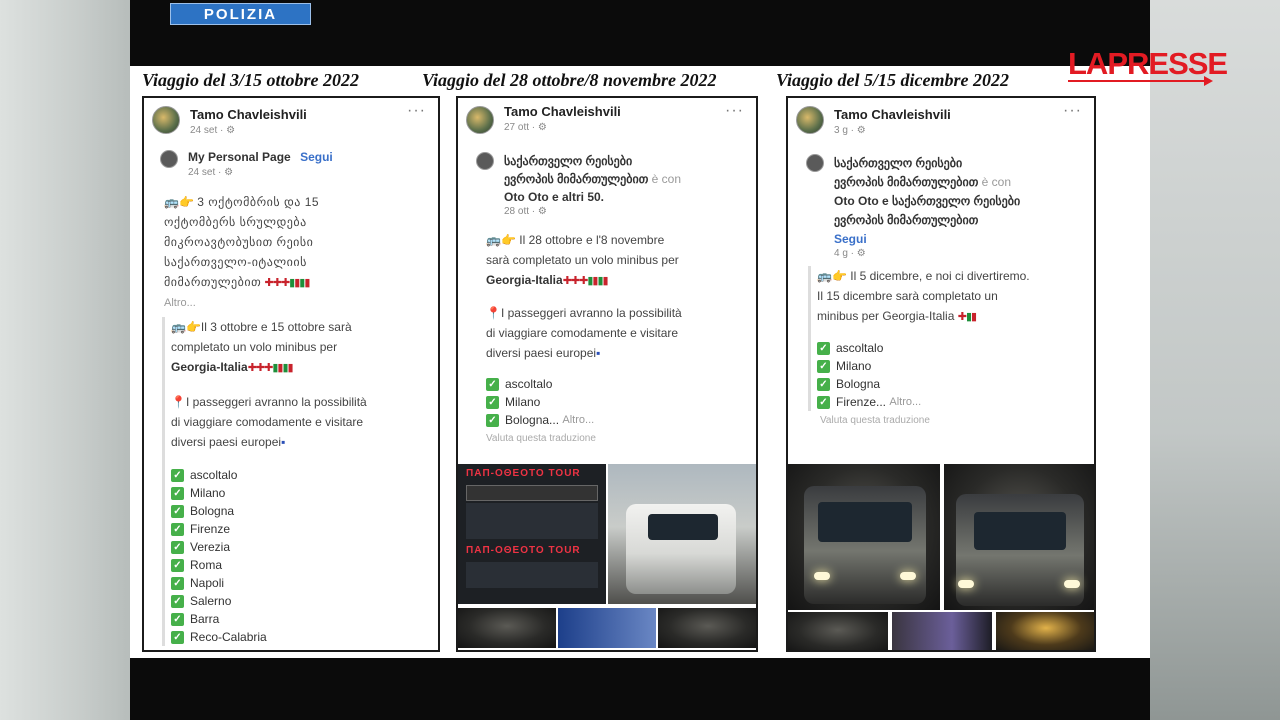  Describe the element at coordinates (213, 130) in the screenshot. I see `post-time: 24 set · ⚙` at that location.